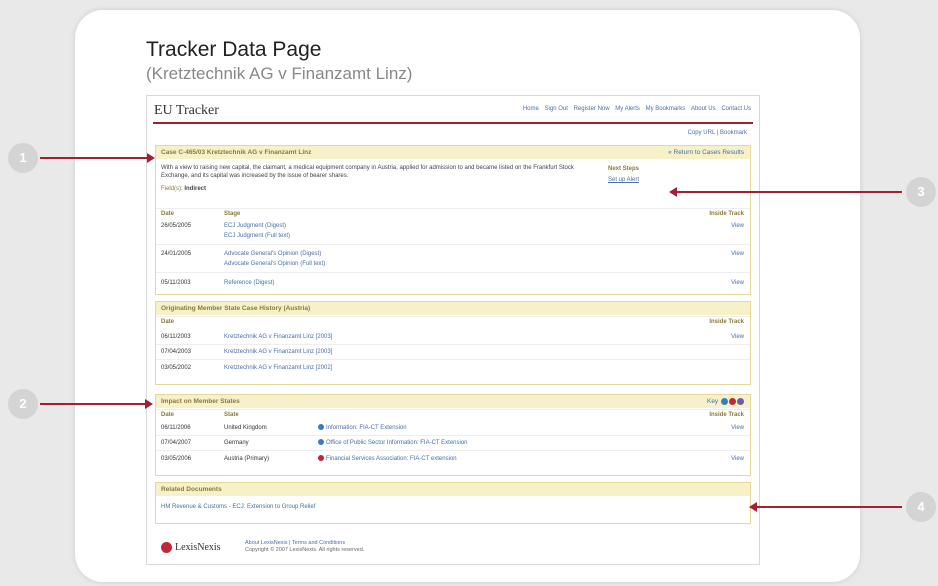 This screenshot has width=938, height=586. Describe the element at coordinates (453, 123) in the screenshot. I see `header-divider` at that location.